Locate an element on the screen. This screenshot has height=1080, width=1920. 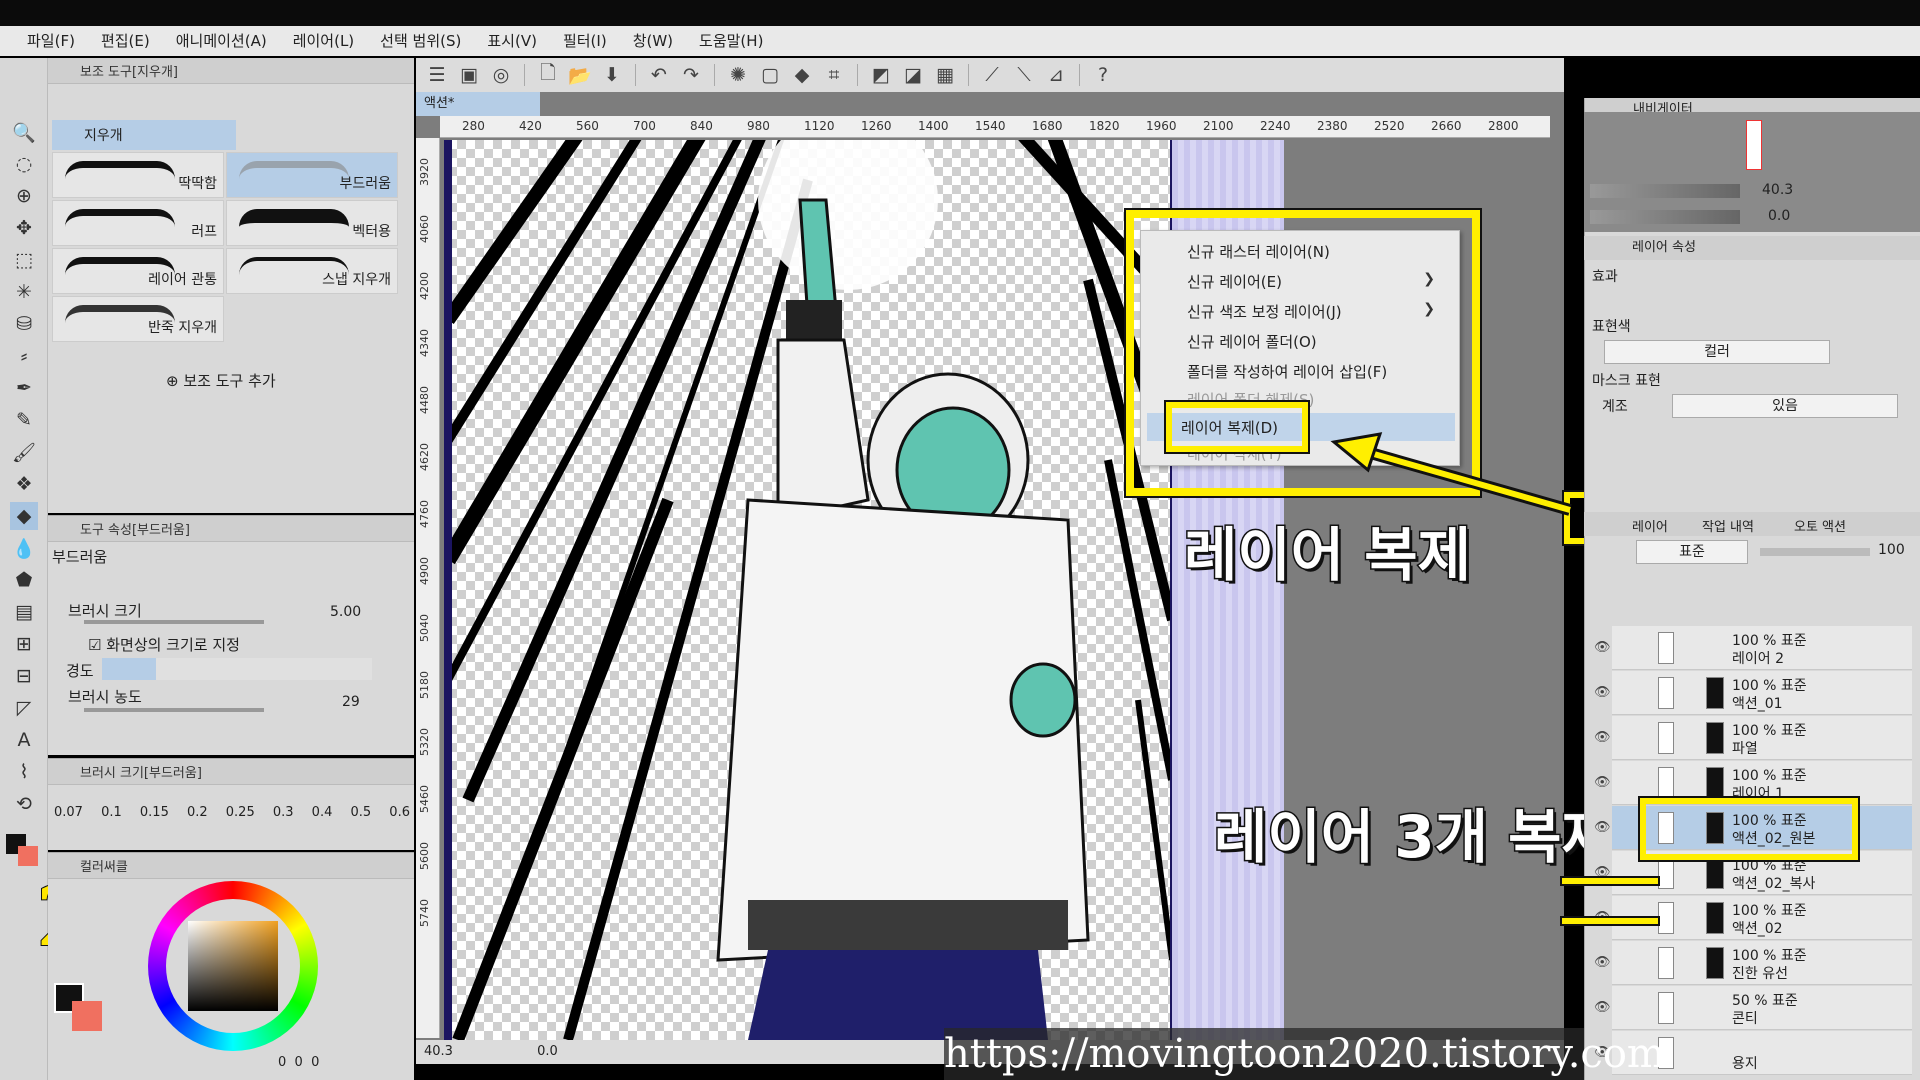
zoom-icon: 🔍 is located at coordinates (24, 132).